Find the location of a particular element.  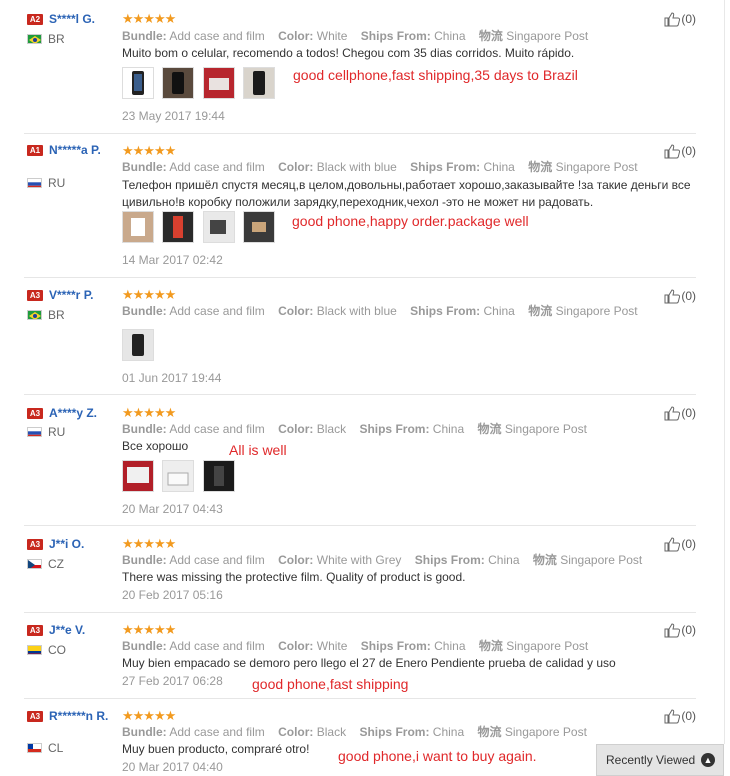

review-date: 01 Jun 2017 19:44 is located at coordinates (172, 378).